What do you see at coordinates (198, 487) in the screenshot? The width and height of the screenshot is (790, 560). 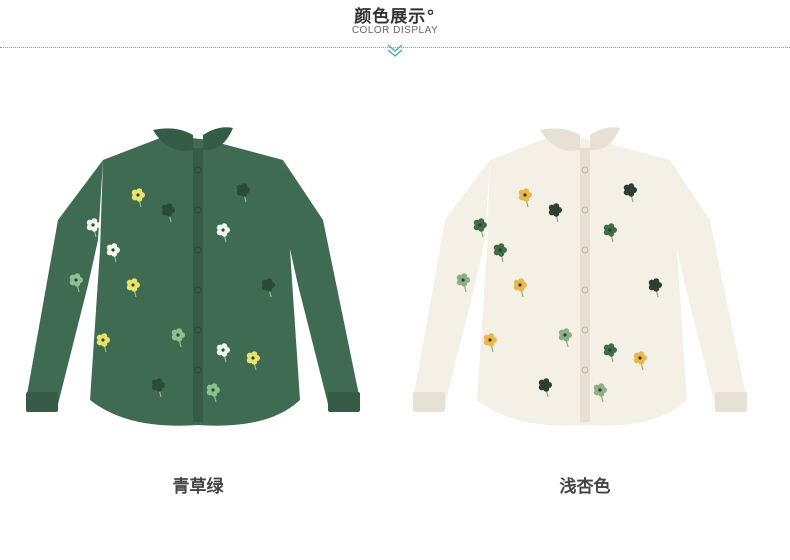 I see `color-caption-green: 青草绿` at bounding box center [198, 487].